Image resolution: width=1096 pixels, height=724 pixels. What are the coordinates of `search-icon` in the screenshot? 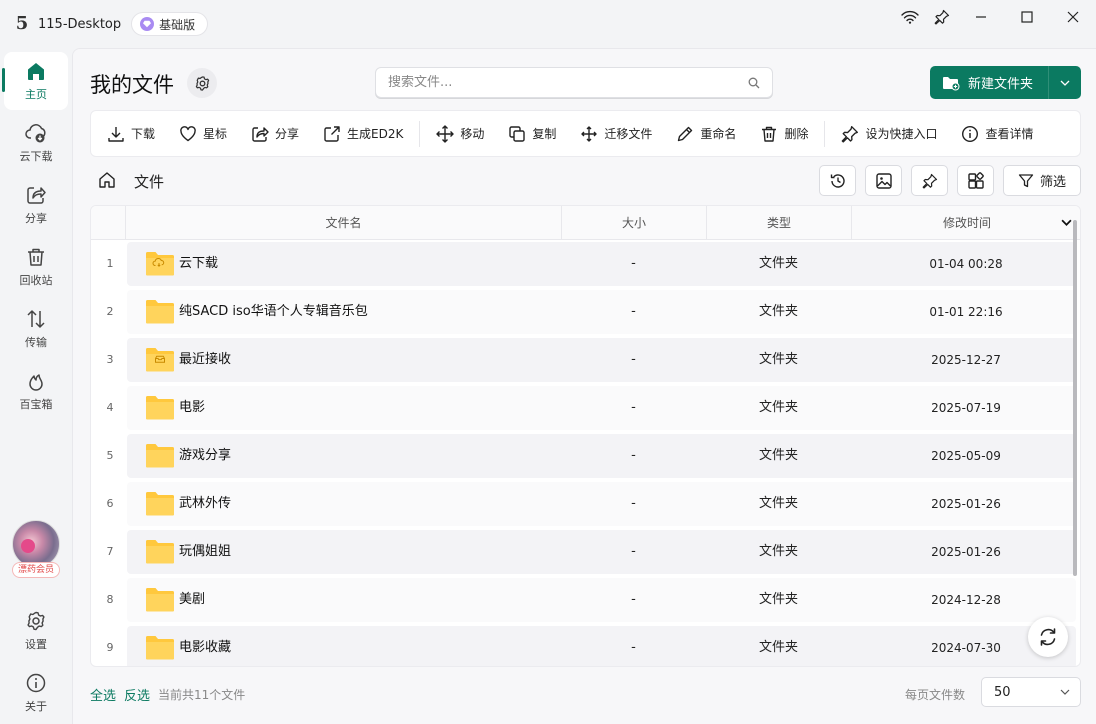 It's located at (754, 83).